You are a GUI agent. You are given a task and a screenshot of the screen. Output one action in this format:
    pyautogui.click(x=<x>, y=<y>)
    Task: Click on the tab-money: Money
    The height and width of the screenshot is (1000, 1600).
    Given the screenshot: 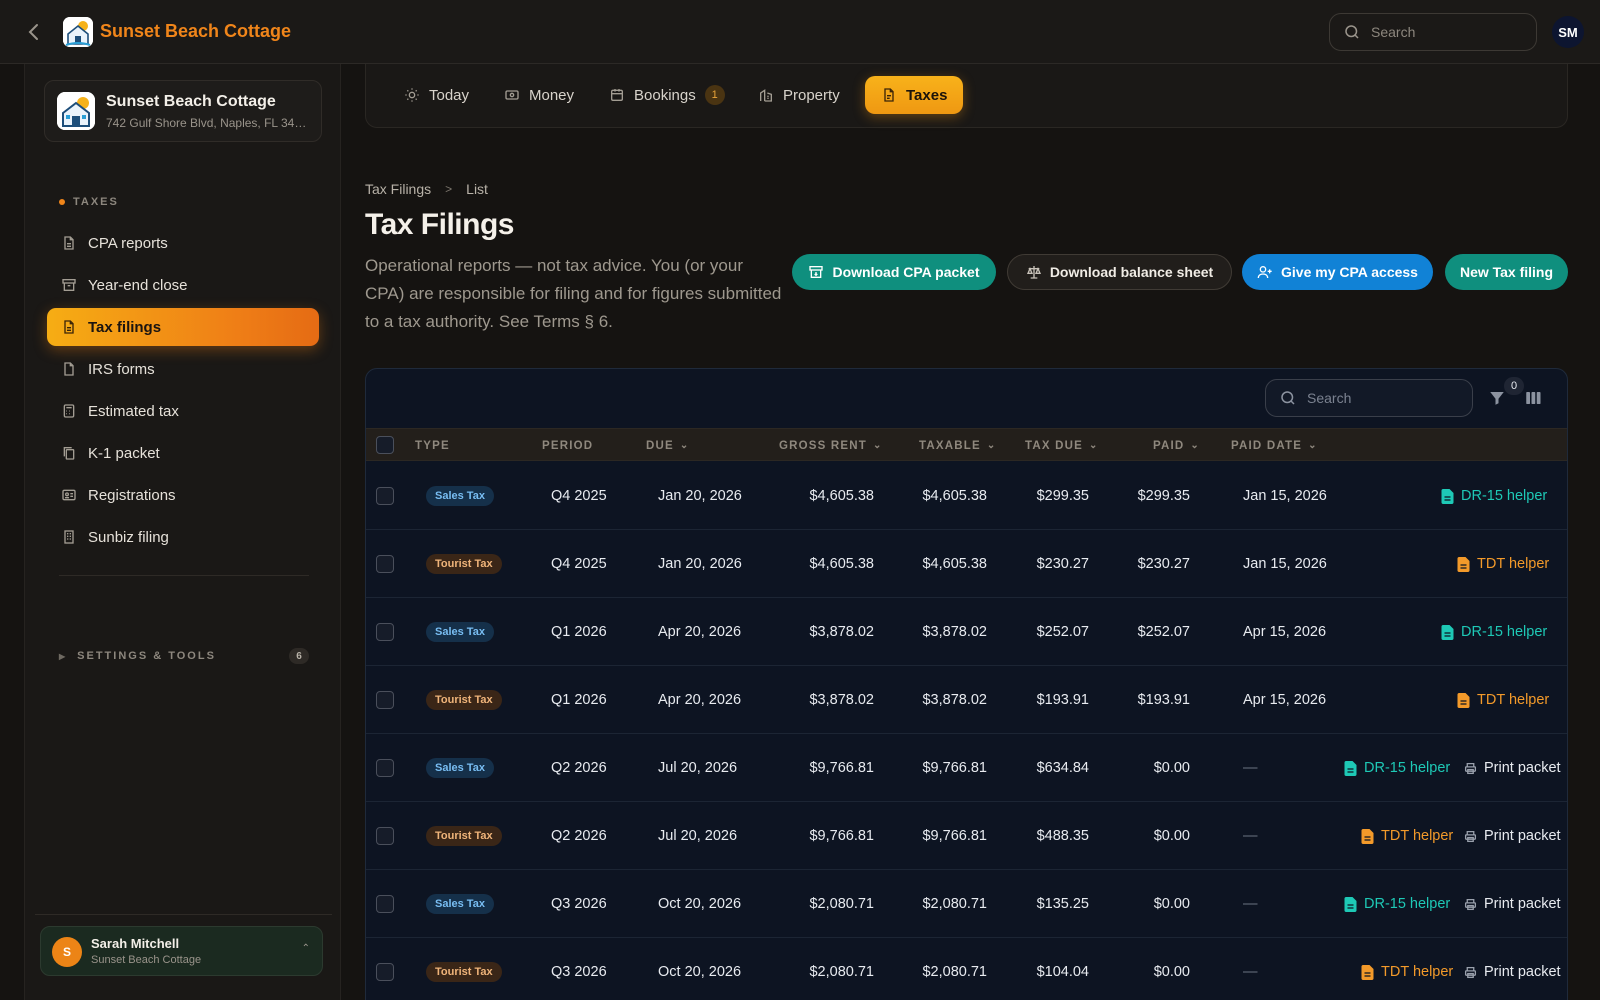 What is the action you would take?
    pyautogui.click(x=539, y=95)
    